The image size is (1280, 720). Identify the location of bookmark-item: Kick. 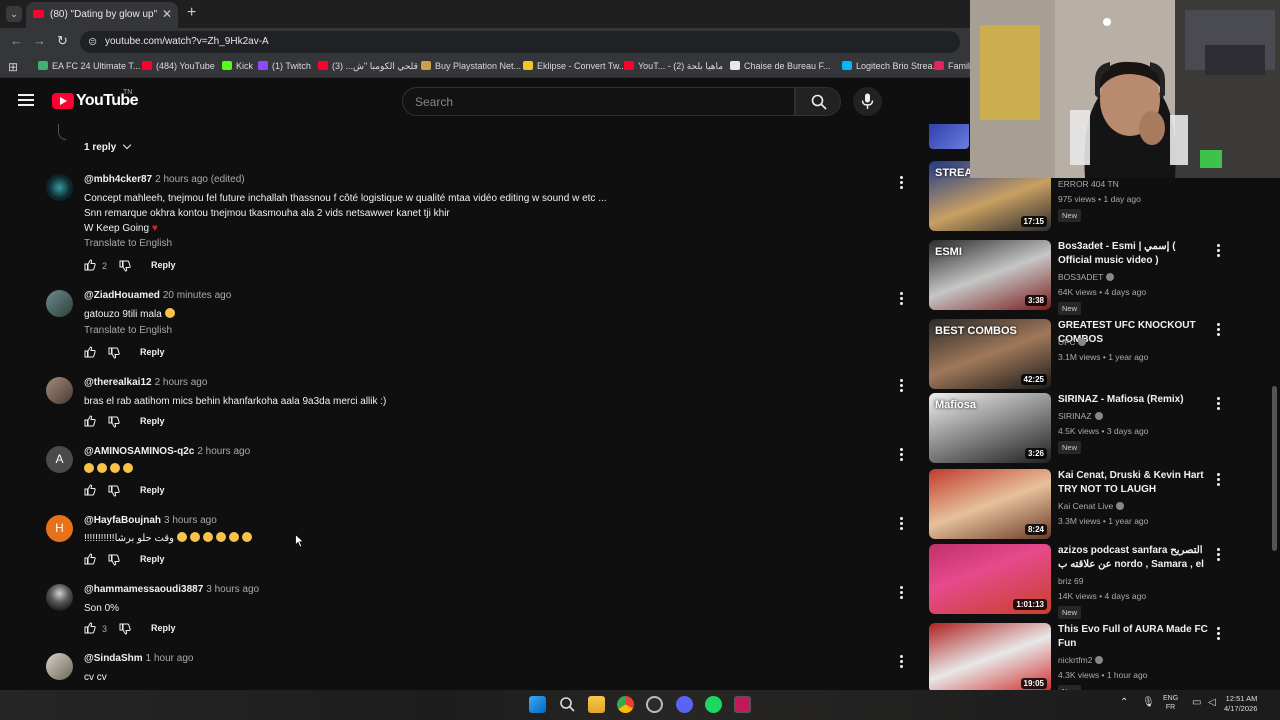
(237, 66).